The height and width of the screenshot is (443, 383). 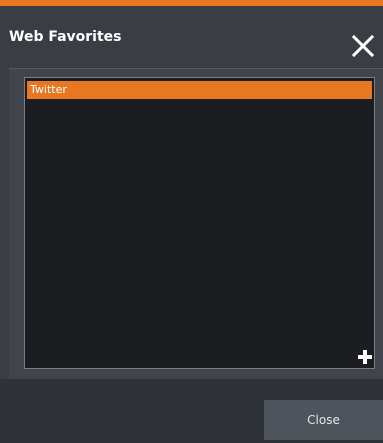 I want to click on close-button: Close, so click(x=323, y=420).